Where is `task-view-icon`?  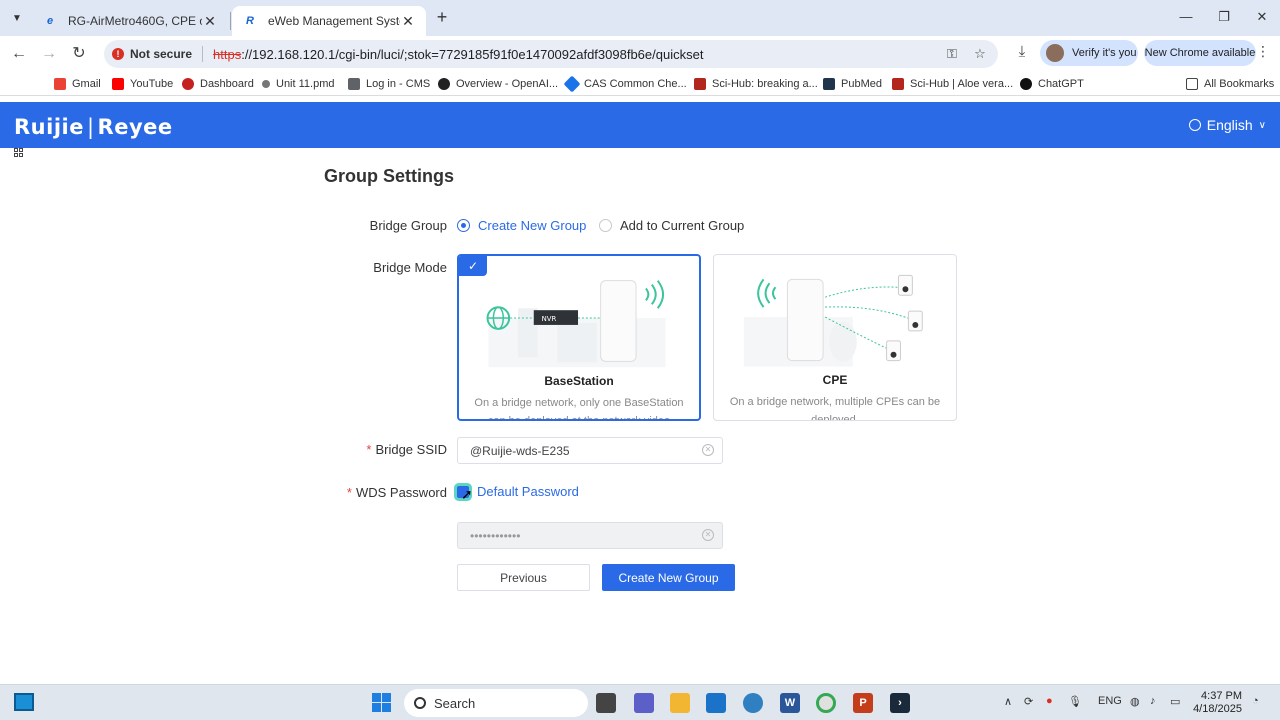
task-view-icon is located at coordinates (606, 703).